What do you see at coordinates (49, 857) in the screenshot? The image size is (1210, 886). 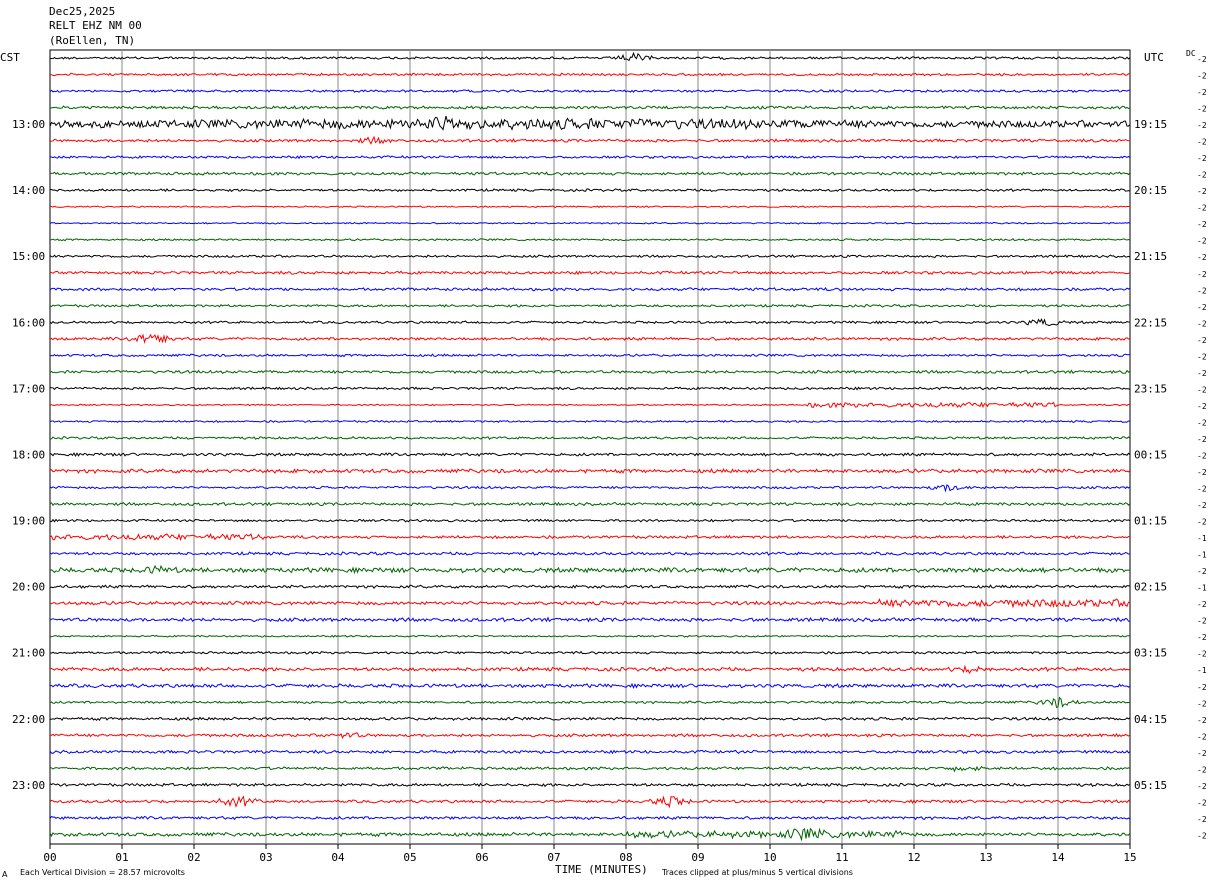 I see `x-tick-label-00: 00` at bounding box center [49, 857].